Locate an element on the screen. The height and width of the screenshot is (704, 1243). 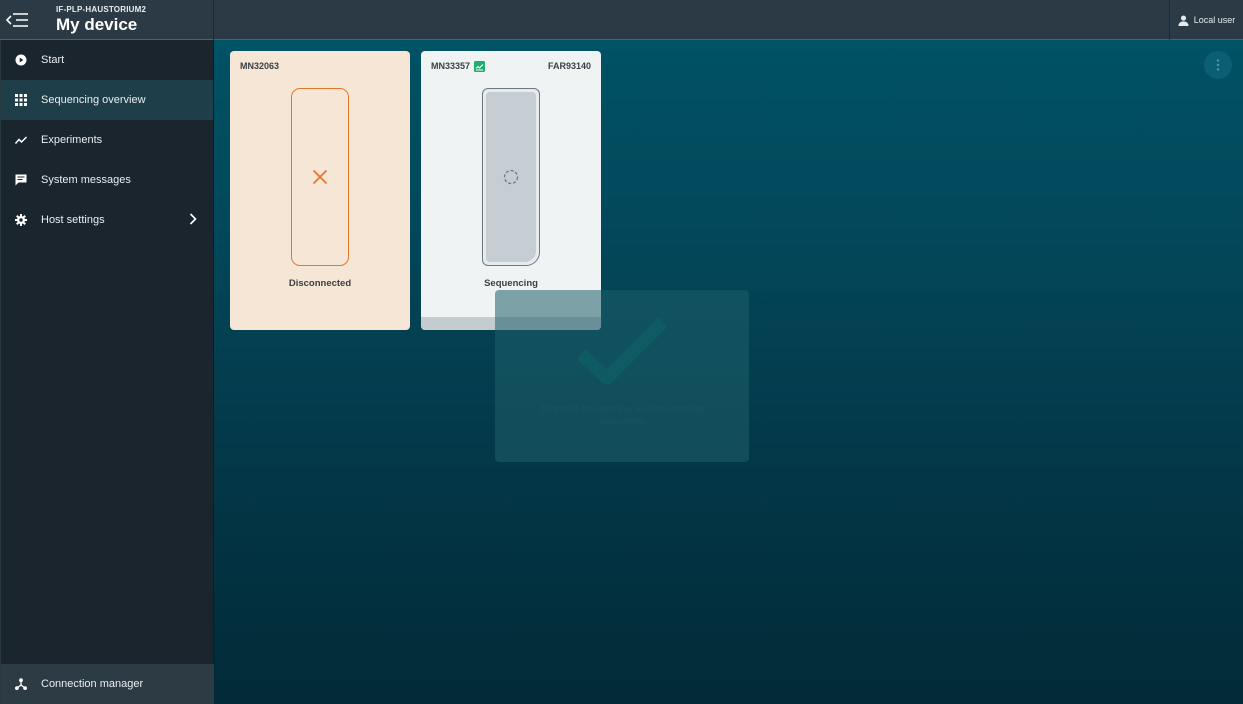
play-circle-icon is located at coordinates (21, 60).